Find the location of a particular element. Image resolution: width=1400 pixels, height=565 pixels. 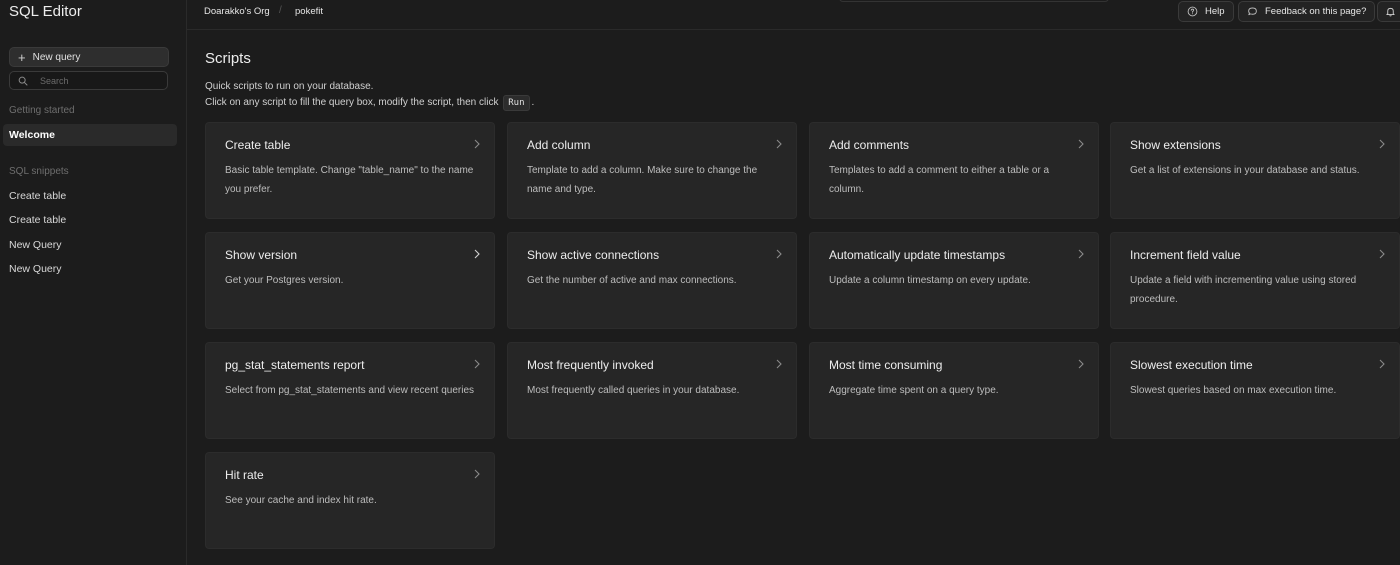

breadcrumb-org: Doarakko's Org is located at coordinates (237, 11).